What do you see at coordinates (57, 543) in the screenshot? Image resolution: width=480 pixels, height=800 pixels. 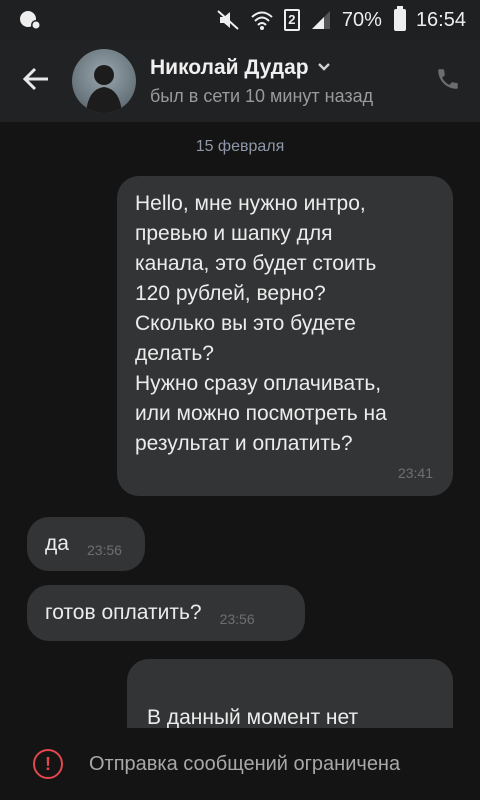 I see `message-text: да` at bounding box center [57, 543].